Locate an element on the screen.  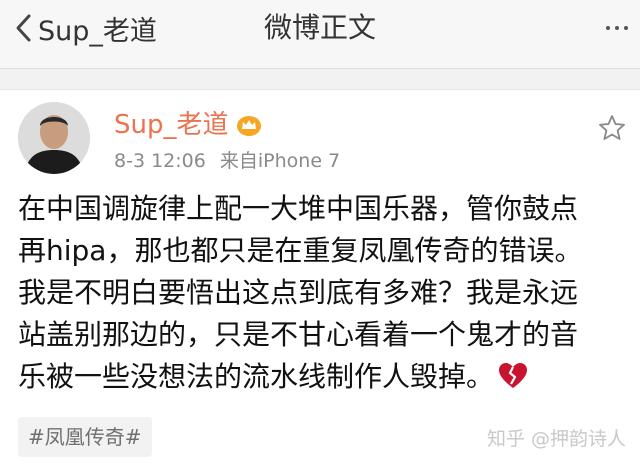
watermark: 知乎 @押韵诗人 is located at coordinates (556, 439).